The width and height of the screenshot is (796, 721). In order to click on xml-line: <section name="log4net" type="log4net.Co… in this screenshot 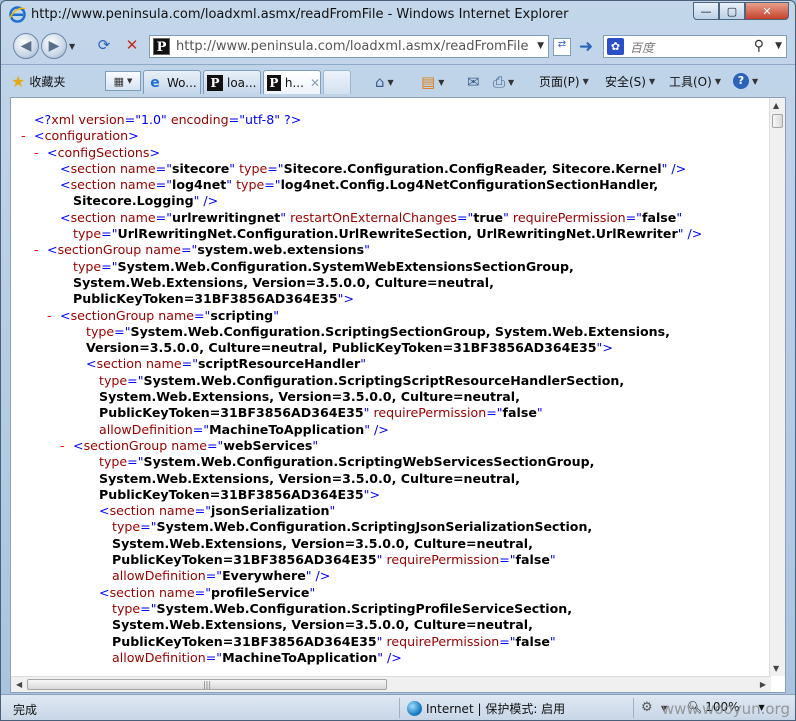, I will do `click(396, 185)`.